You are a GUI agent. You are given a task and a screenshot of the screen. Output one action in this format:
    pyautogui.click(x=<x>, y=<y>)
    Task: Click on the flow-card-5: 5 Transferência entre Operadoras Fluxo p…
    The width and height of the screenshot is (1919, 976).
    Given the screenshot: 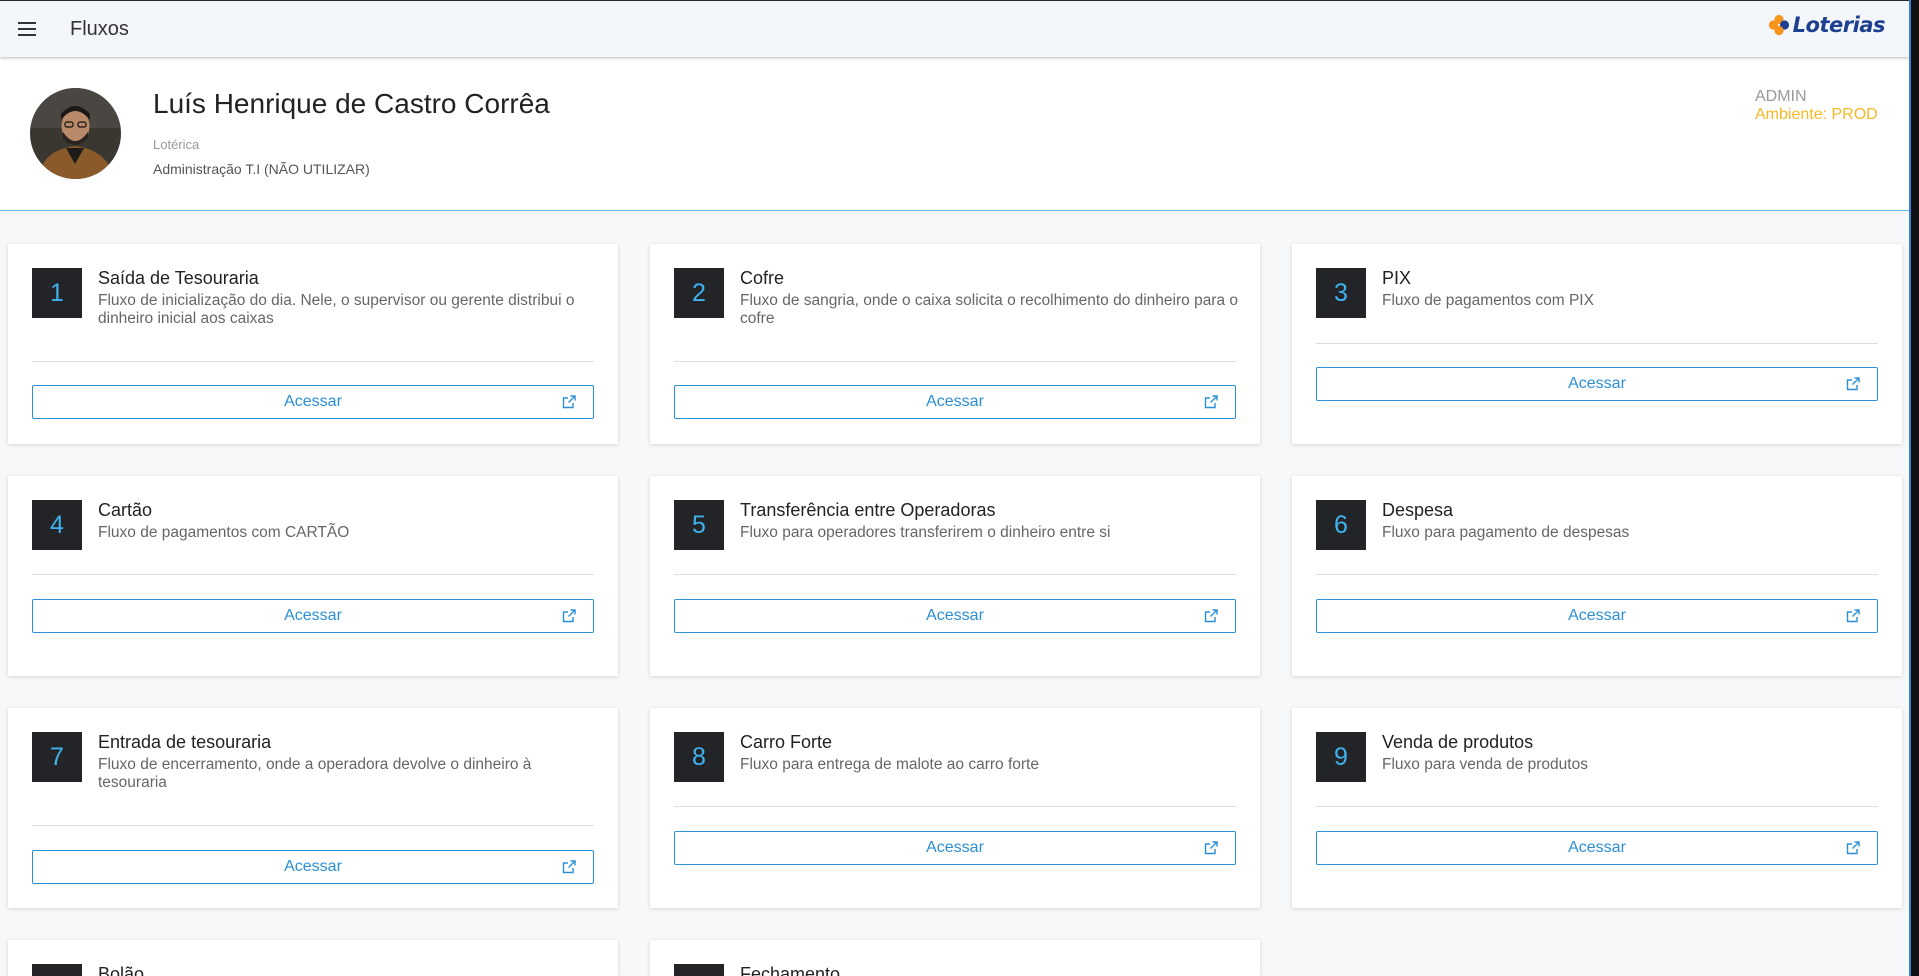 What is the action you would take?
    pyautogui.click(x=955, y=576)
    